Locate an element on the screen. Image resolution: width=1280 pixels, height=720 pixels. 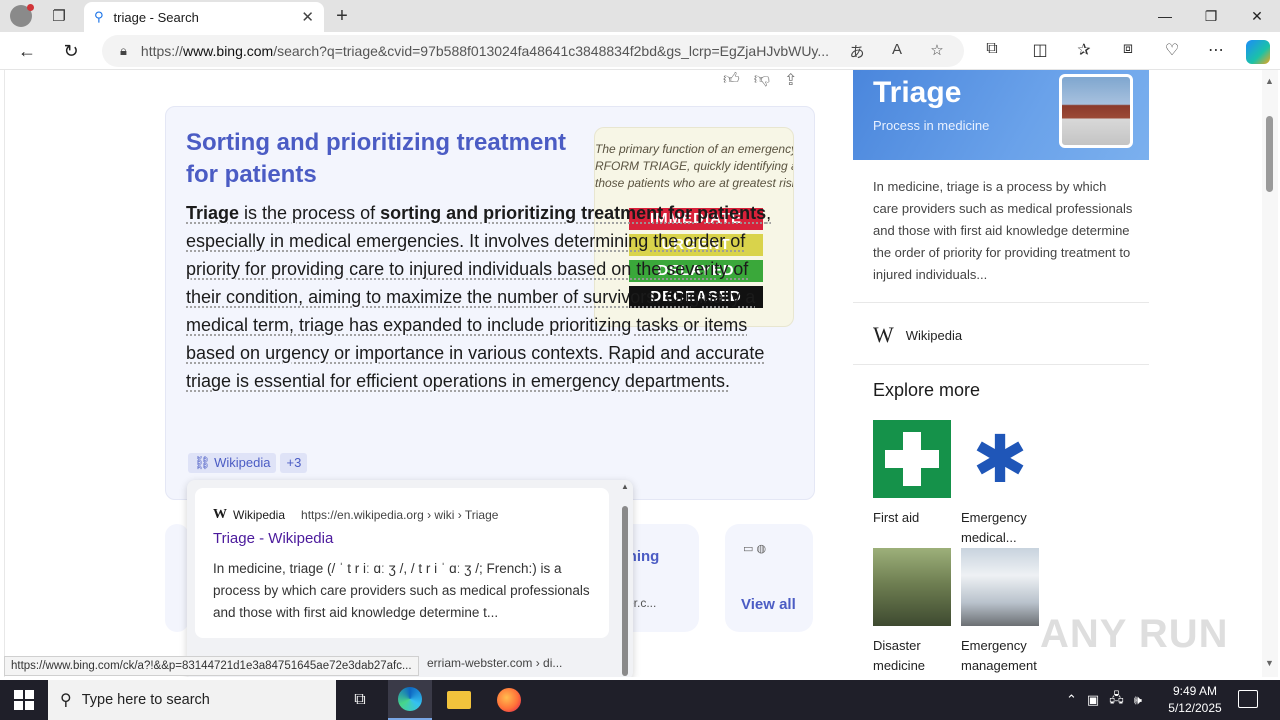
card-left-edge is located at coordinates (177, 578).